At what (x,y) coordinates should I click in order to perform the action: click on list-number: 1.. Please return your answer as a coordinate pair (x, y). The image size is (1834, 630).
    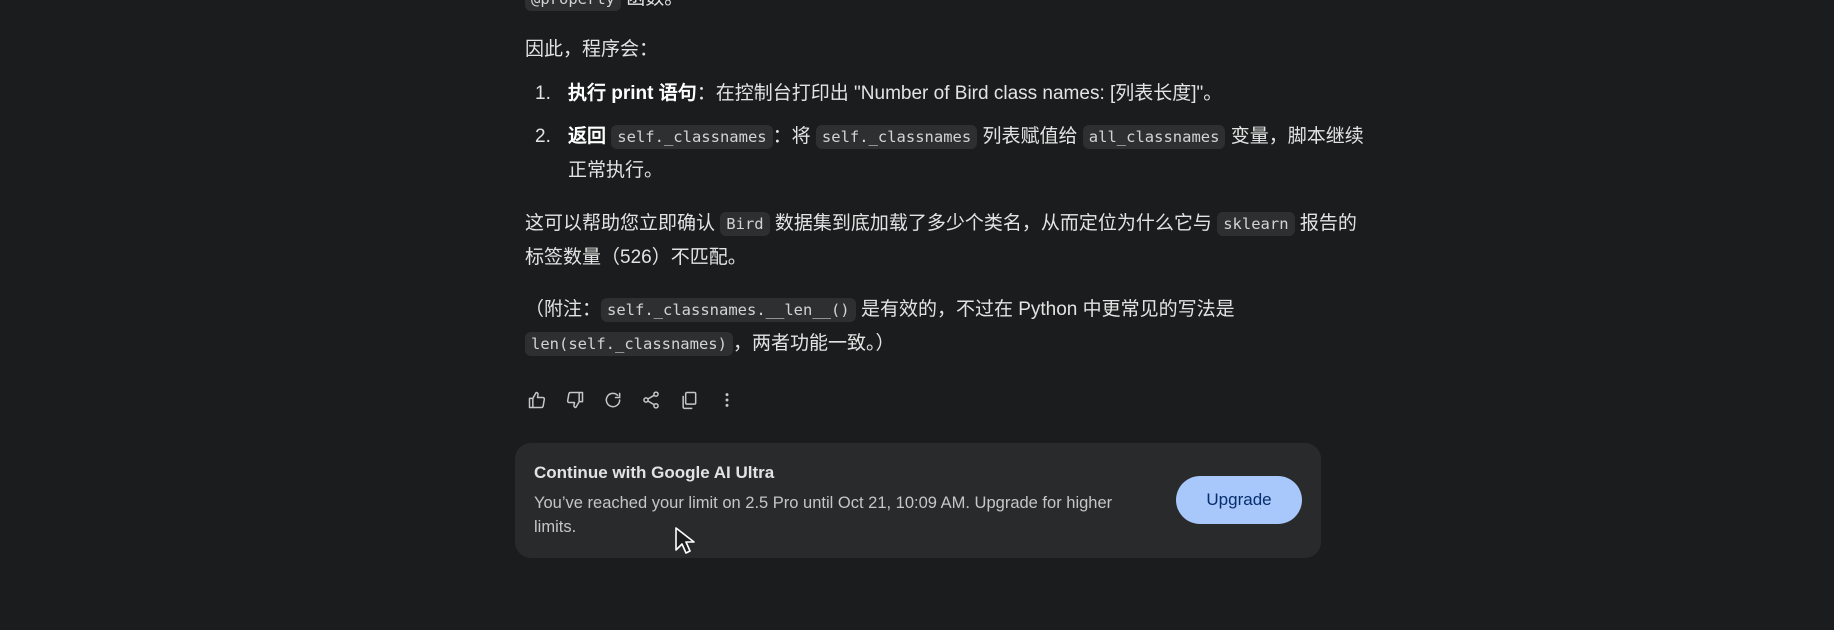
    Looking at the image, I should click on (543, 93).